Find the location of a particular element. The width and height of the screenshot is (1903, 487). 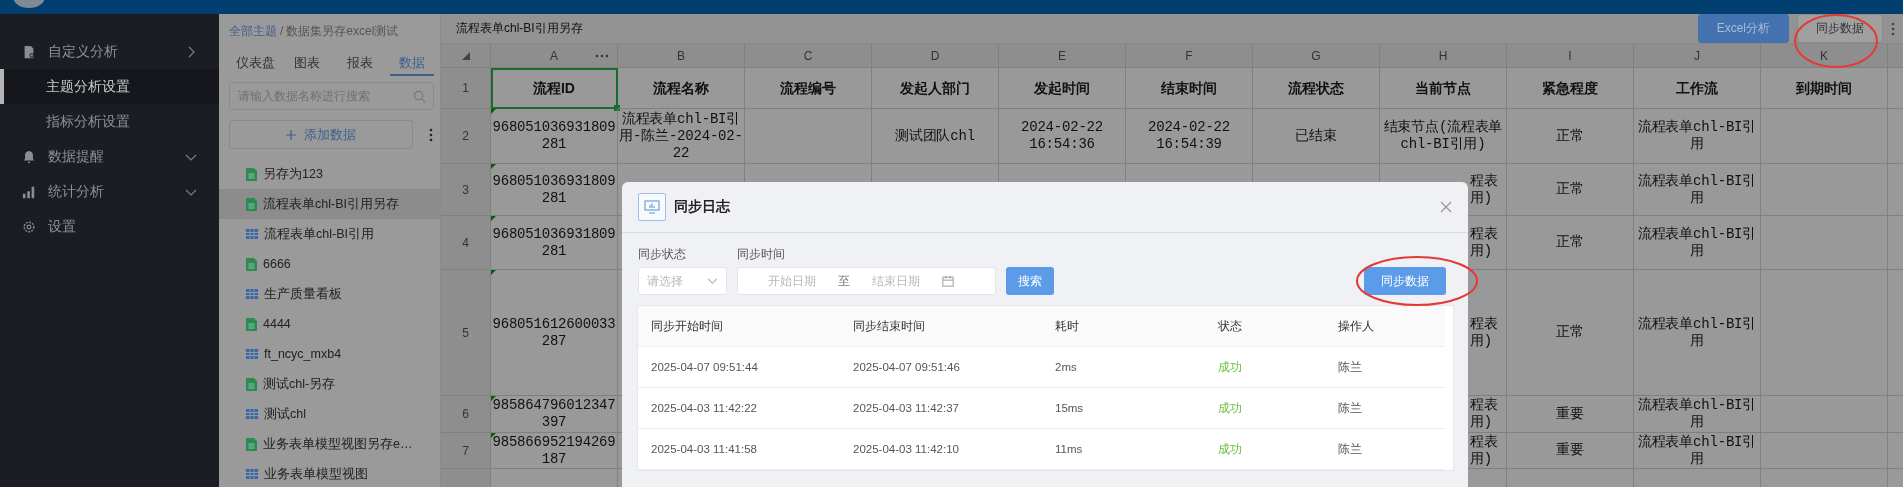

date-range-field: 开始日期 至 结束日期 is located at coordinates (866, 281).